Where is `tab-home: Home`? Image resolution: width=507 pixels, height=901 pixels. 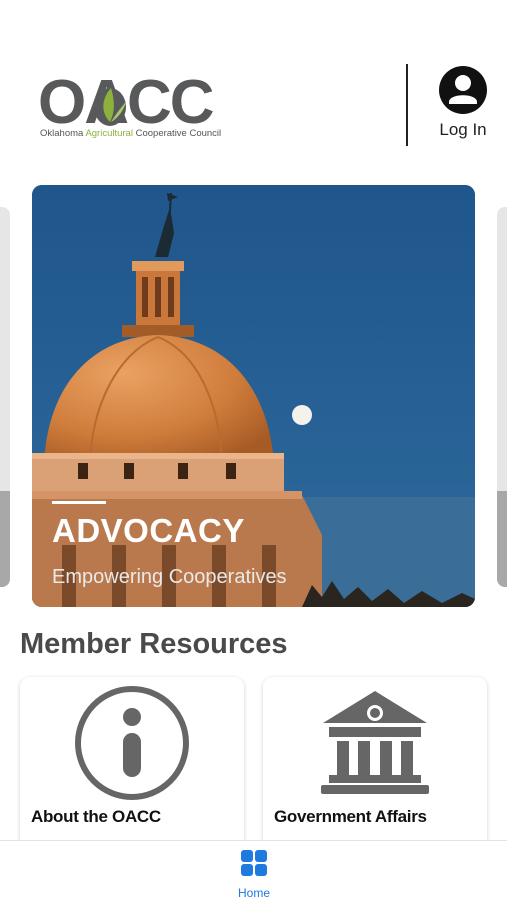
tab-home: Home is located at coordinates (254, 874).